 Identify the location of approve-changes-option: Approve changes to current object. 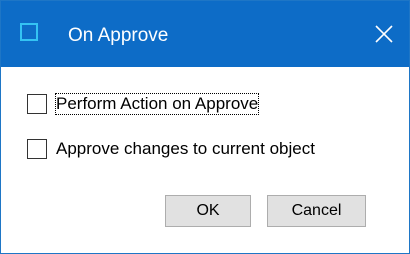
(171, 149).